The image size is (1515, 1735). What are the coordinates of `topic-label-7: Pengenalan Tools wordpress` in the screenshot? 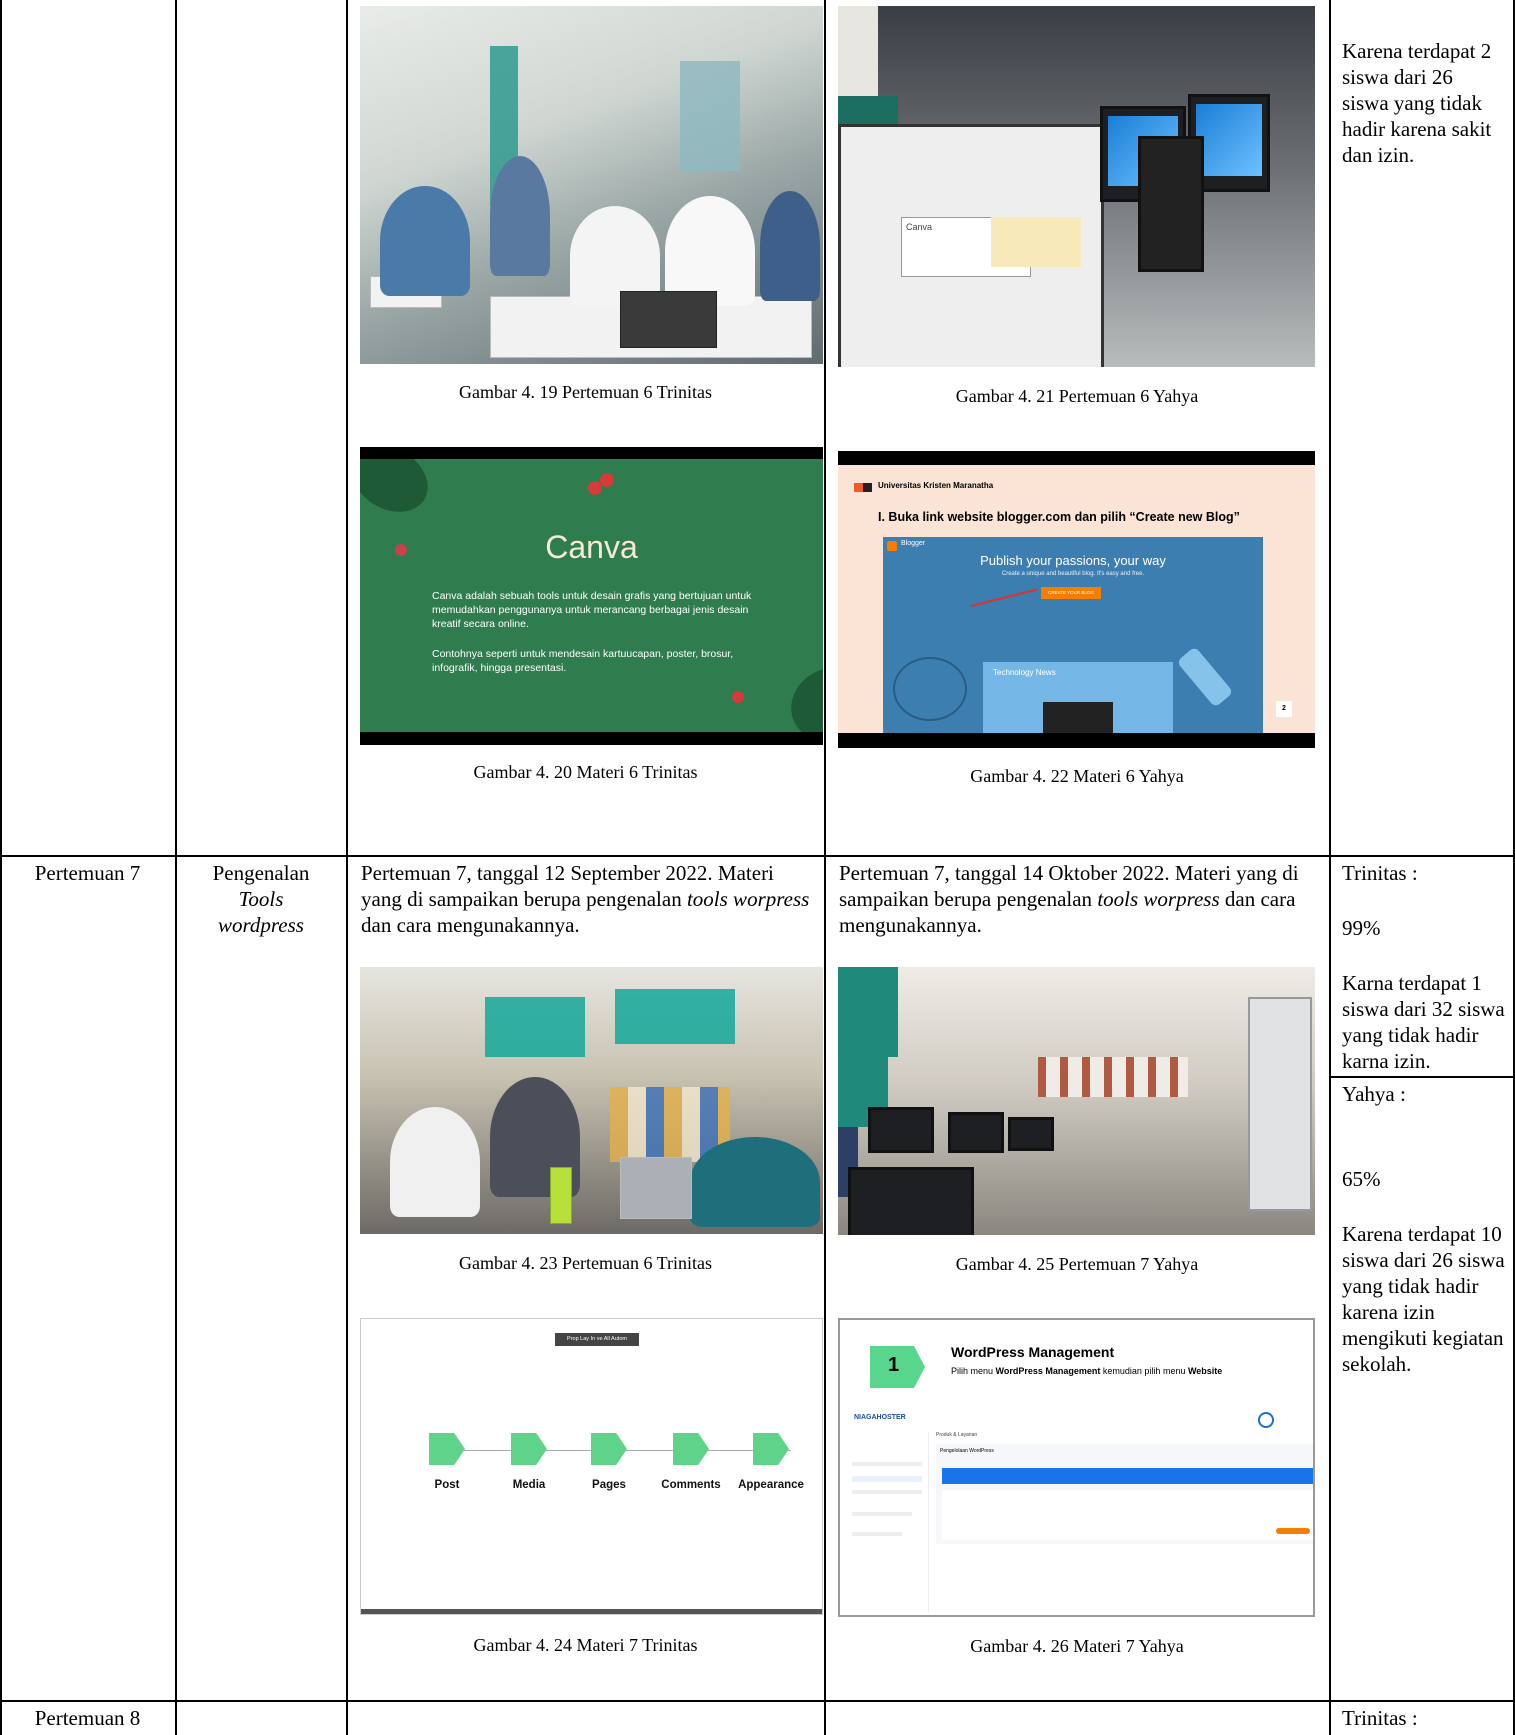 It's located at (261, 899).